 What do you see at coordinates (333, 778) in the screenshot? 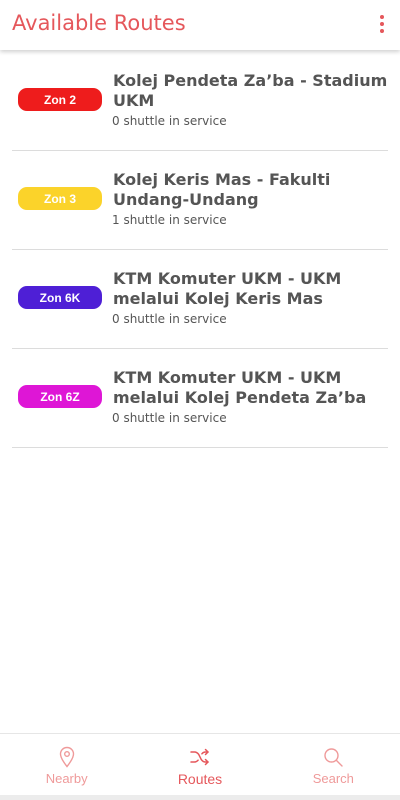
I see `nav-label-search: Search` at bounding box center [333, 778].